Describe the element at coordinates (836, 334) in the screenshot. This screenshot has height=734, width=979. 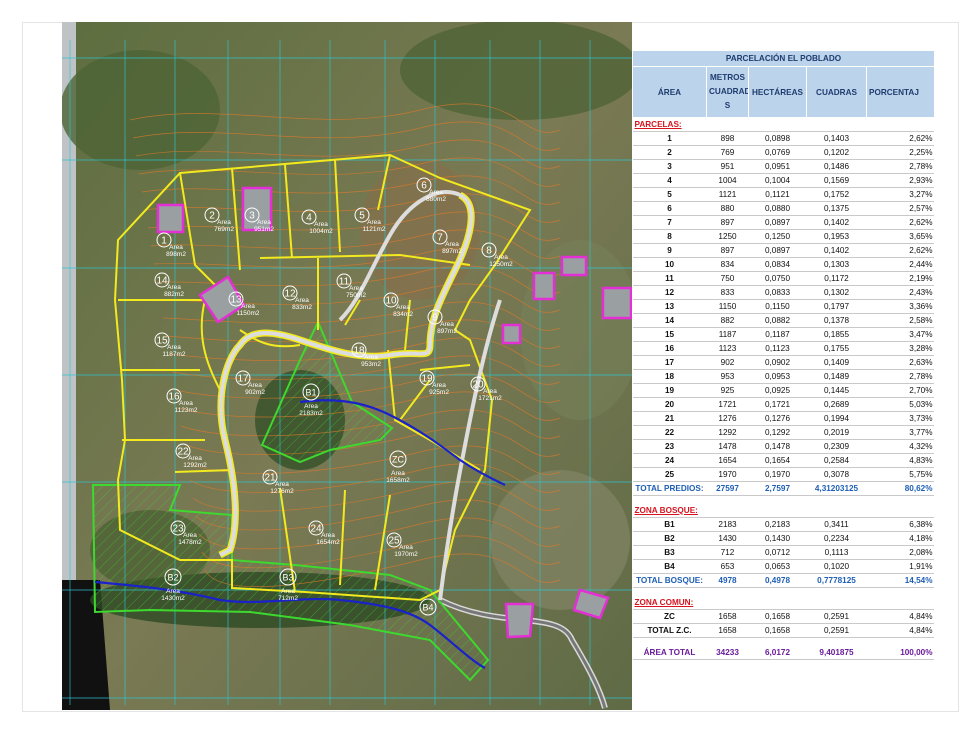
I see `table-row-cell-3: 0,1855` at that location.